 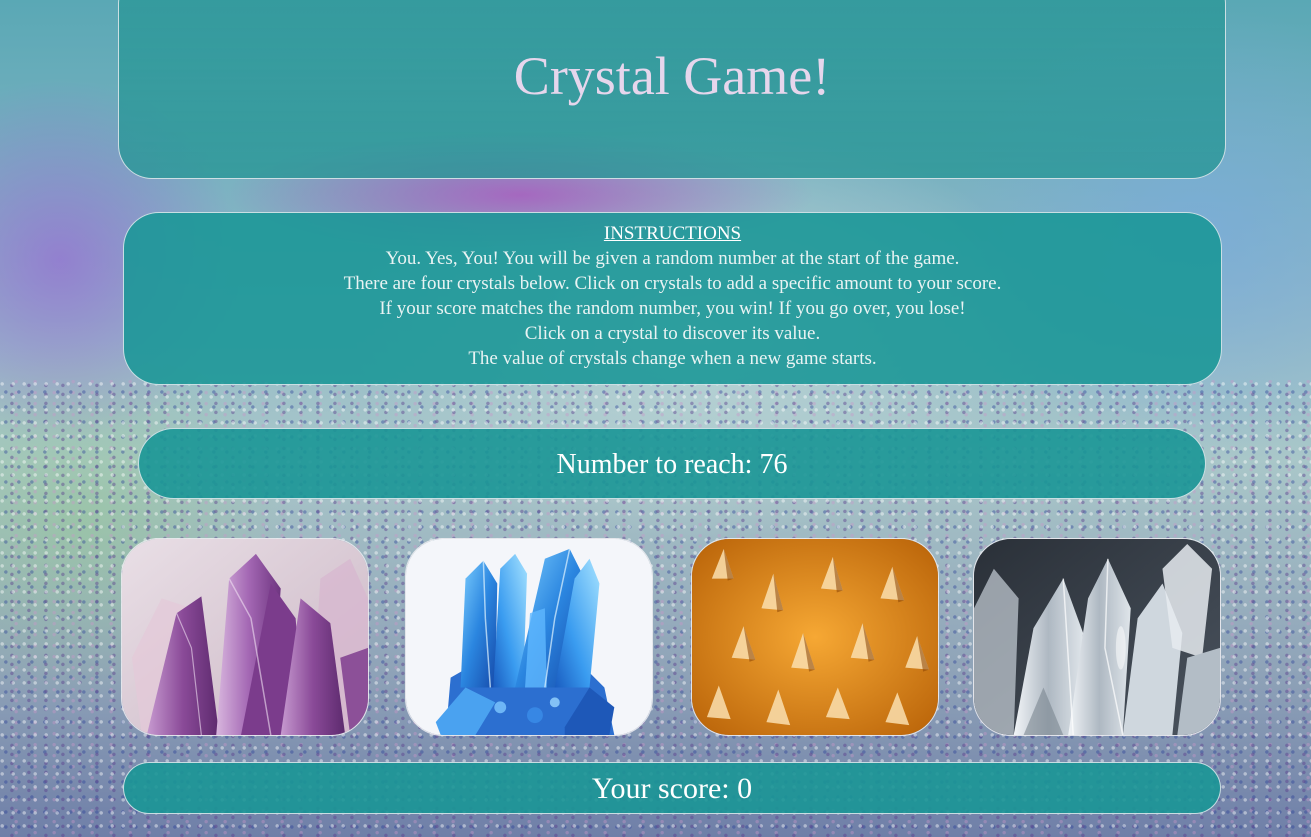 I want to click on orange-citrine-crystal-icon, so click(x=815, y=637).